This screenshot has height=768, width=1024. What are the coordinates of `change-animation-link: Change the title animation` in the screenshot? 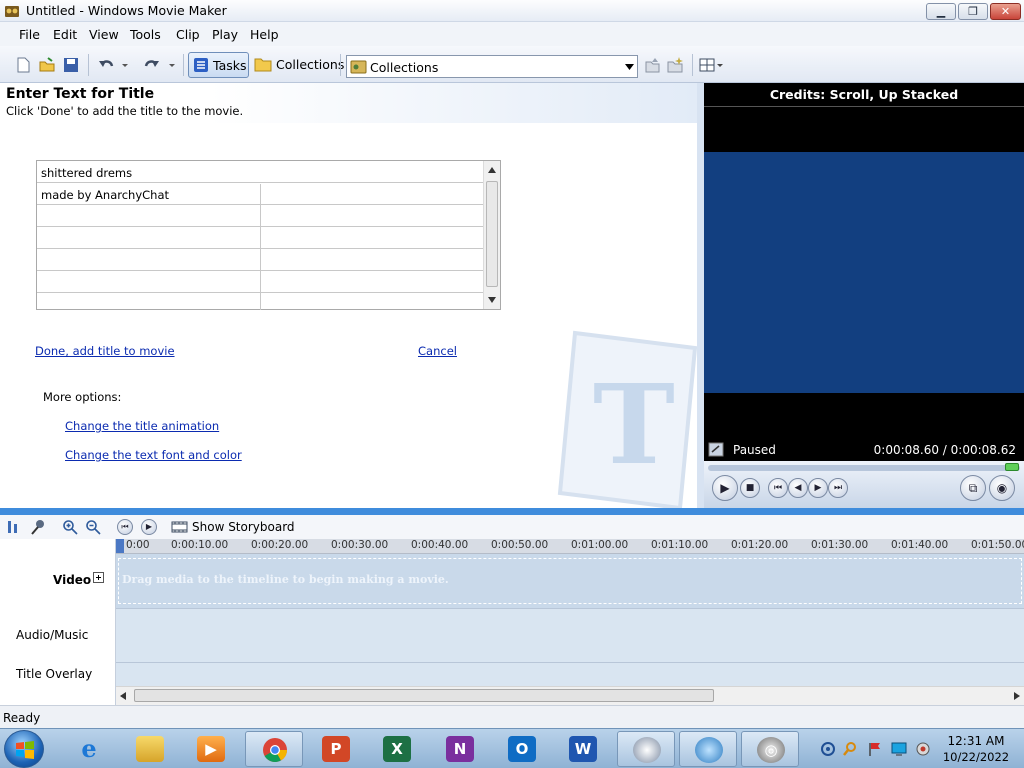 It's located at (142, 426).